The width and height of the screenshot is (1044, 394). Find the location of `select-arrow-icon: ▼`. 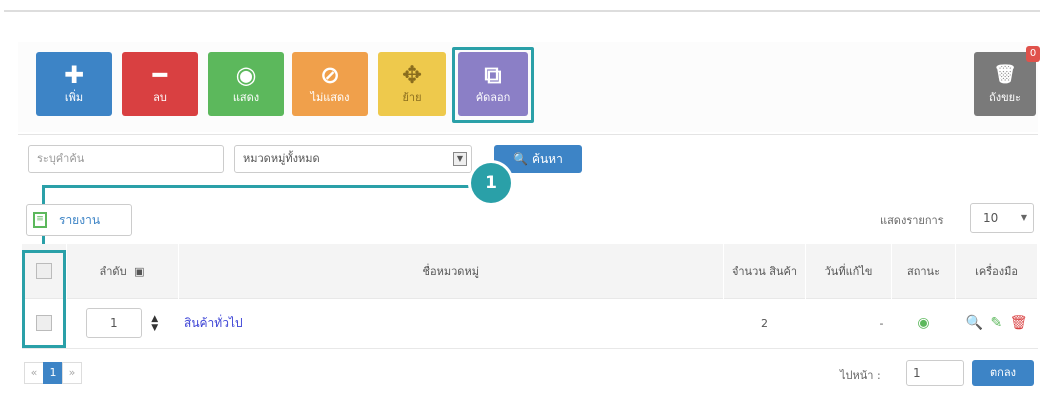

select-arrow-icon: ▼ is located at coordinates (460, 159).